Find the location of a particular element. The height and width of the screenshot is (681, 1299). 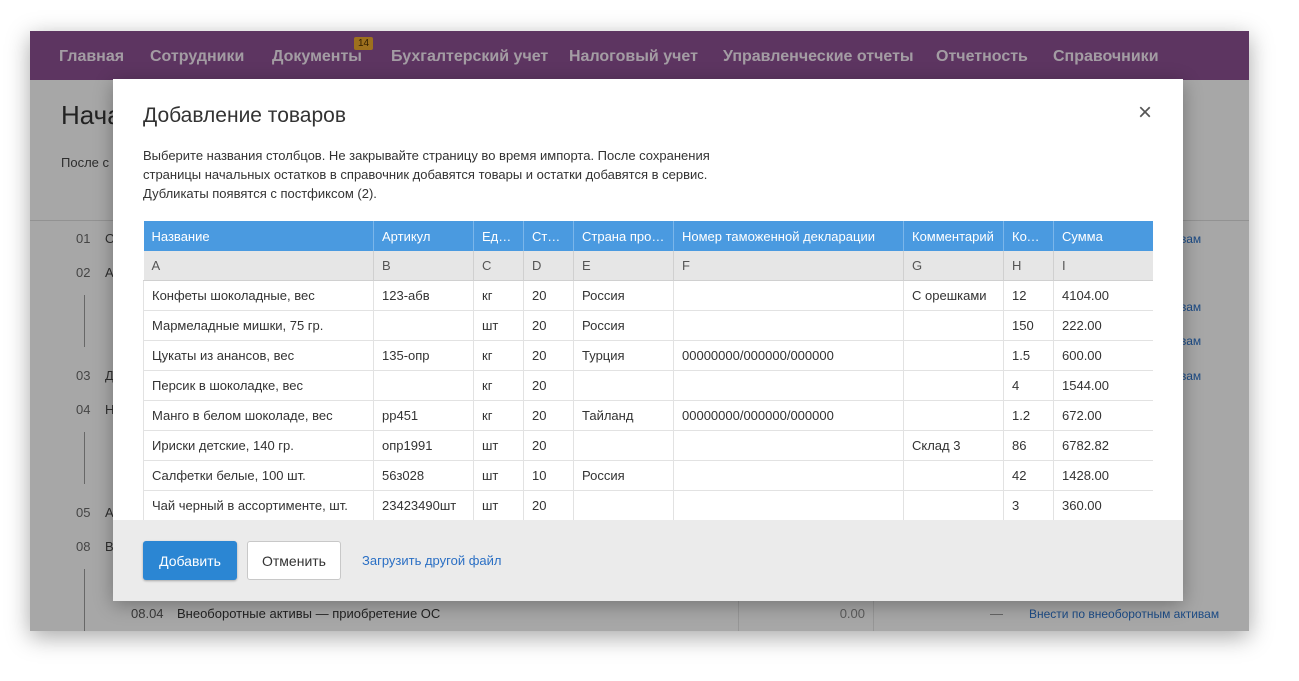

table-cell: Чай черный в ассортименте, шт. is located at coordinates (258, 505).